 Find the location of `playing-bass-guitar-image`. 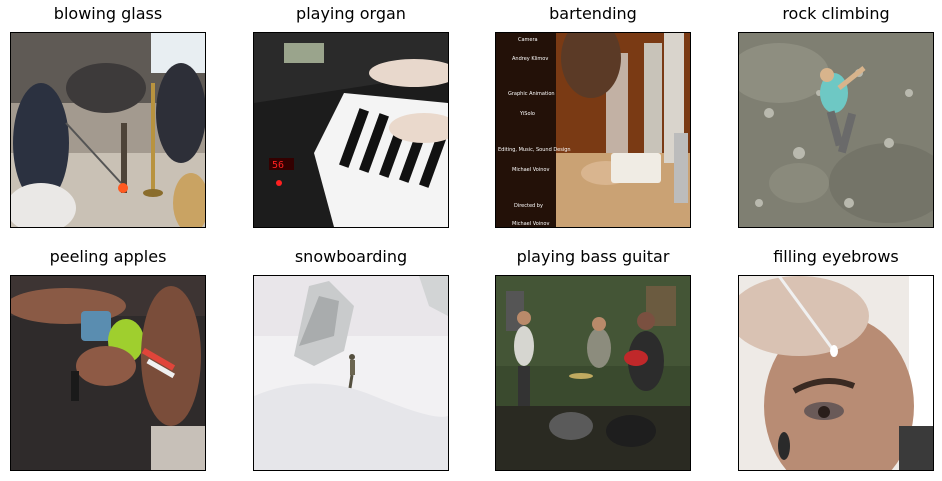

playing-bass-guitar-image is located at coordinates (593, 373).